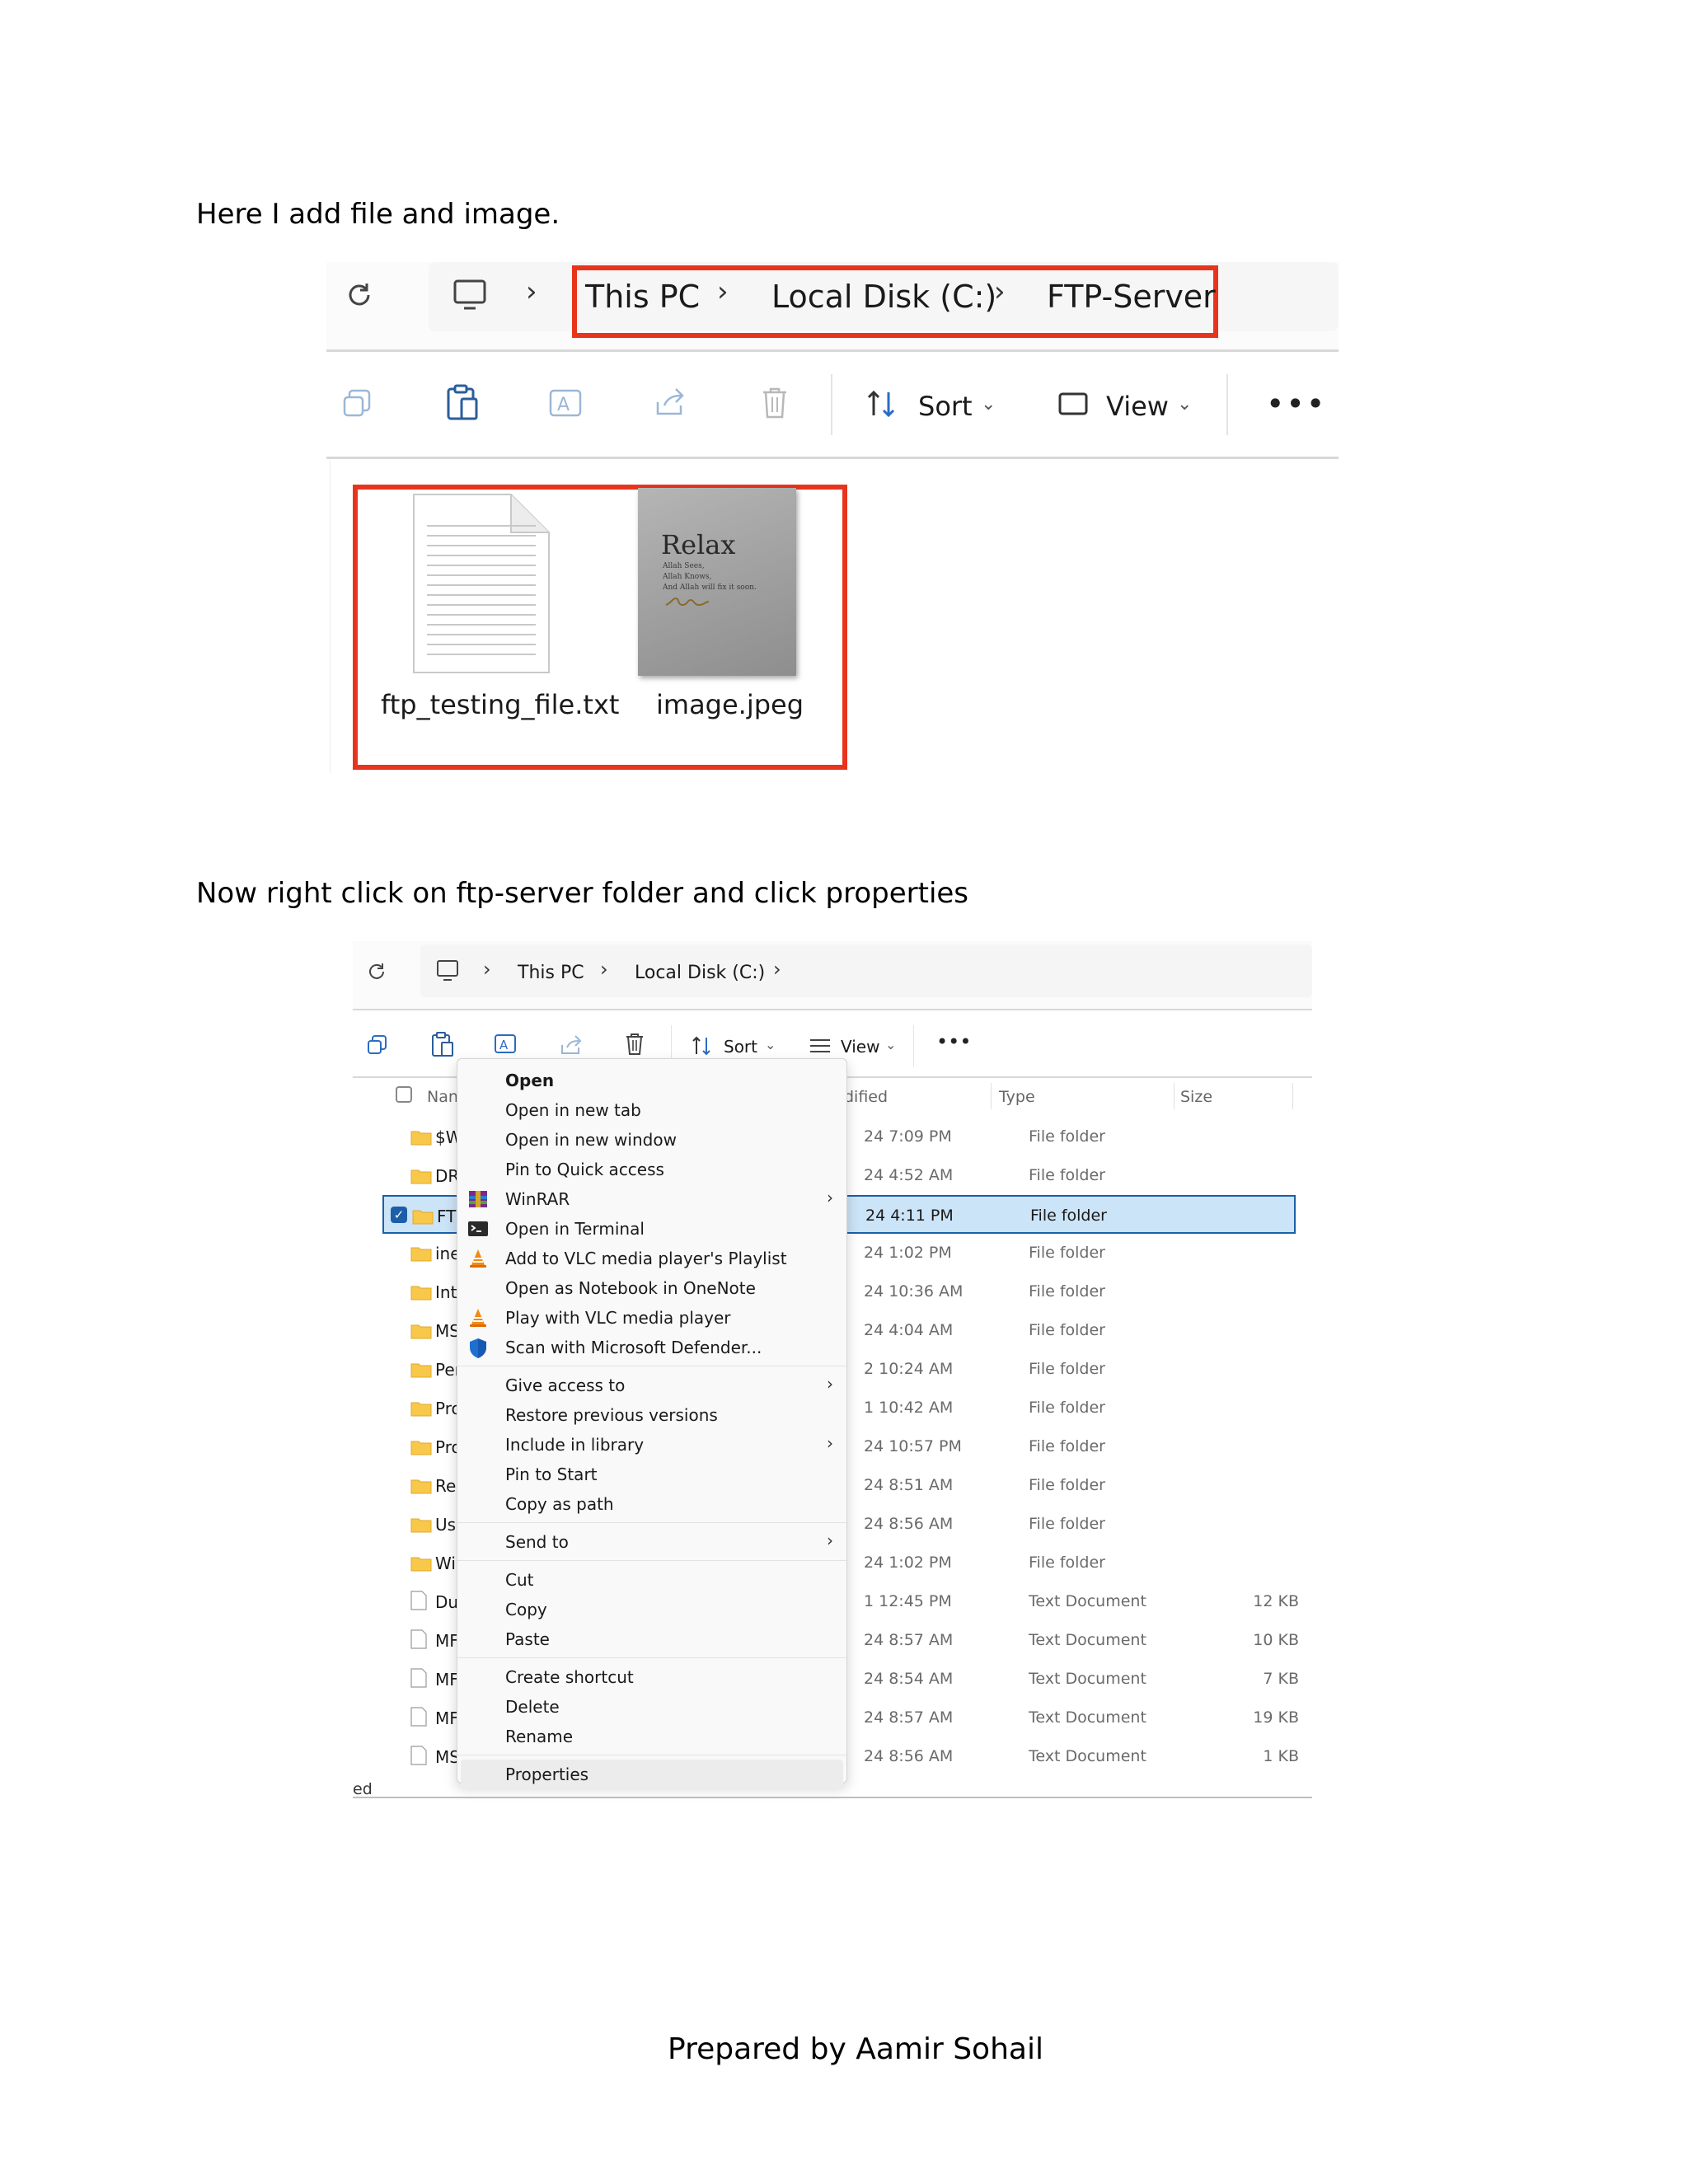  I want to click on row-name: MF, so click(447, 1680).